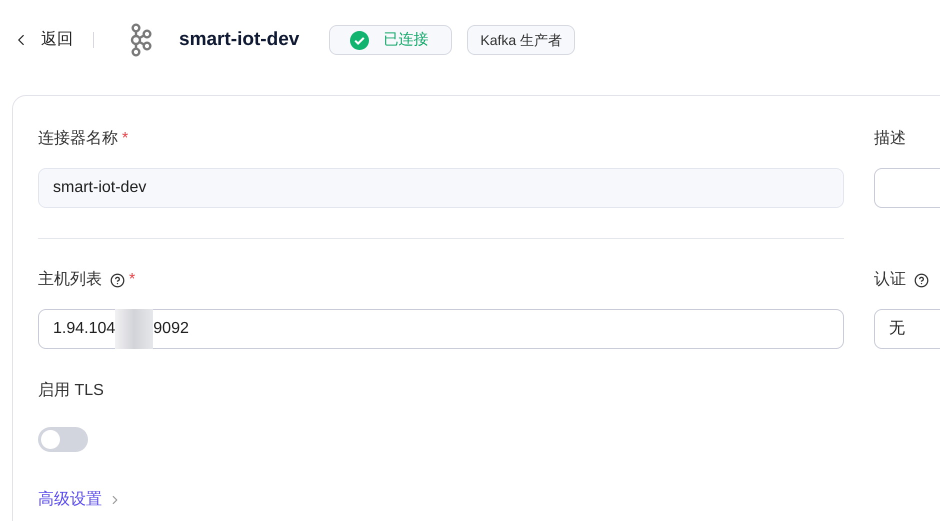 The width and height of the screenshot is (940, 521). What do you see at coordinates (84, 329) in the screenshot?
I see `field-value: 1.94.104` at bounding box center [84, 329].